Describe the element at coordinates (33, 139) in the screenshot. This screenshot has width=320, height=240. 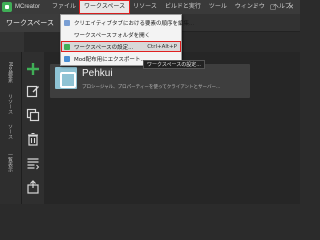
I see `delete-icon` at that location.